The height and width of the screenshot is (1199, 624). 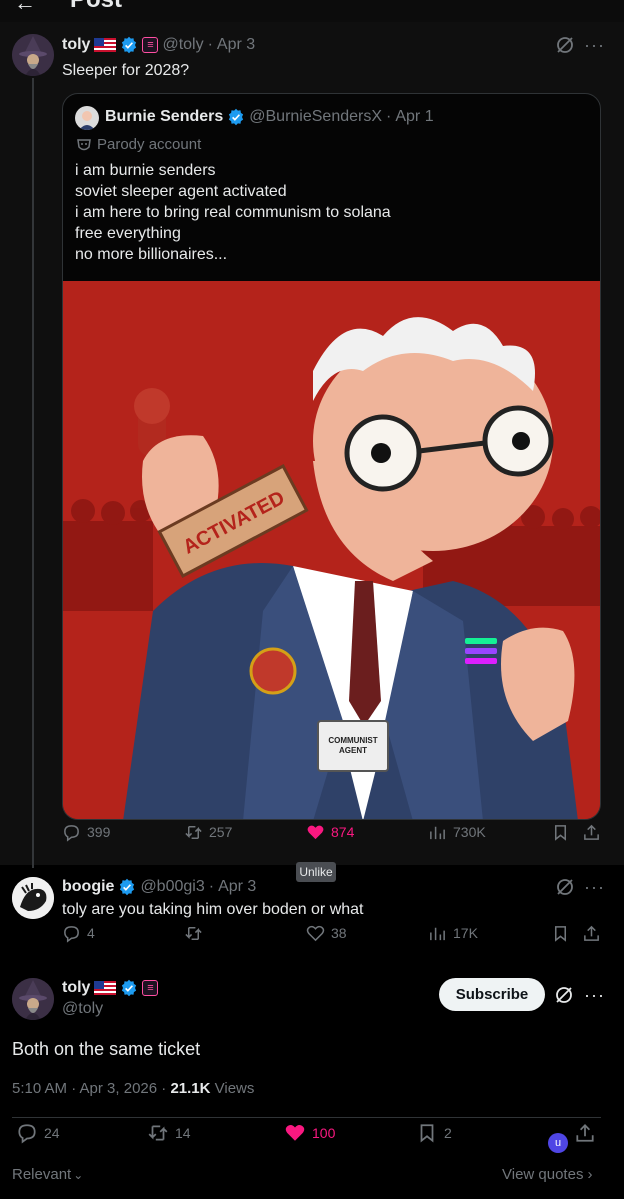 I want to click on timestamp: 5:10 AM · Apr 3, 2026 ·, so click(x=89, y=1088).